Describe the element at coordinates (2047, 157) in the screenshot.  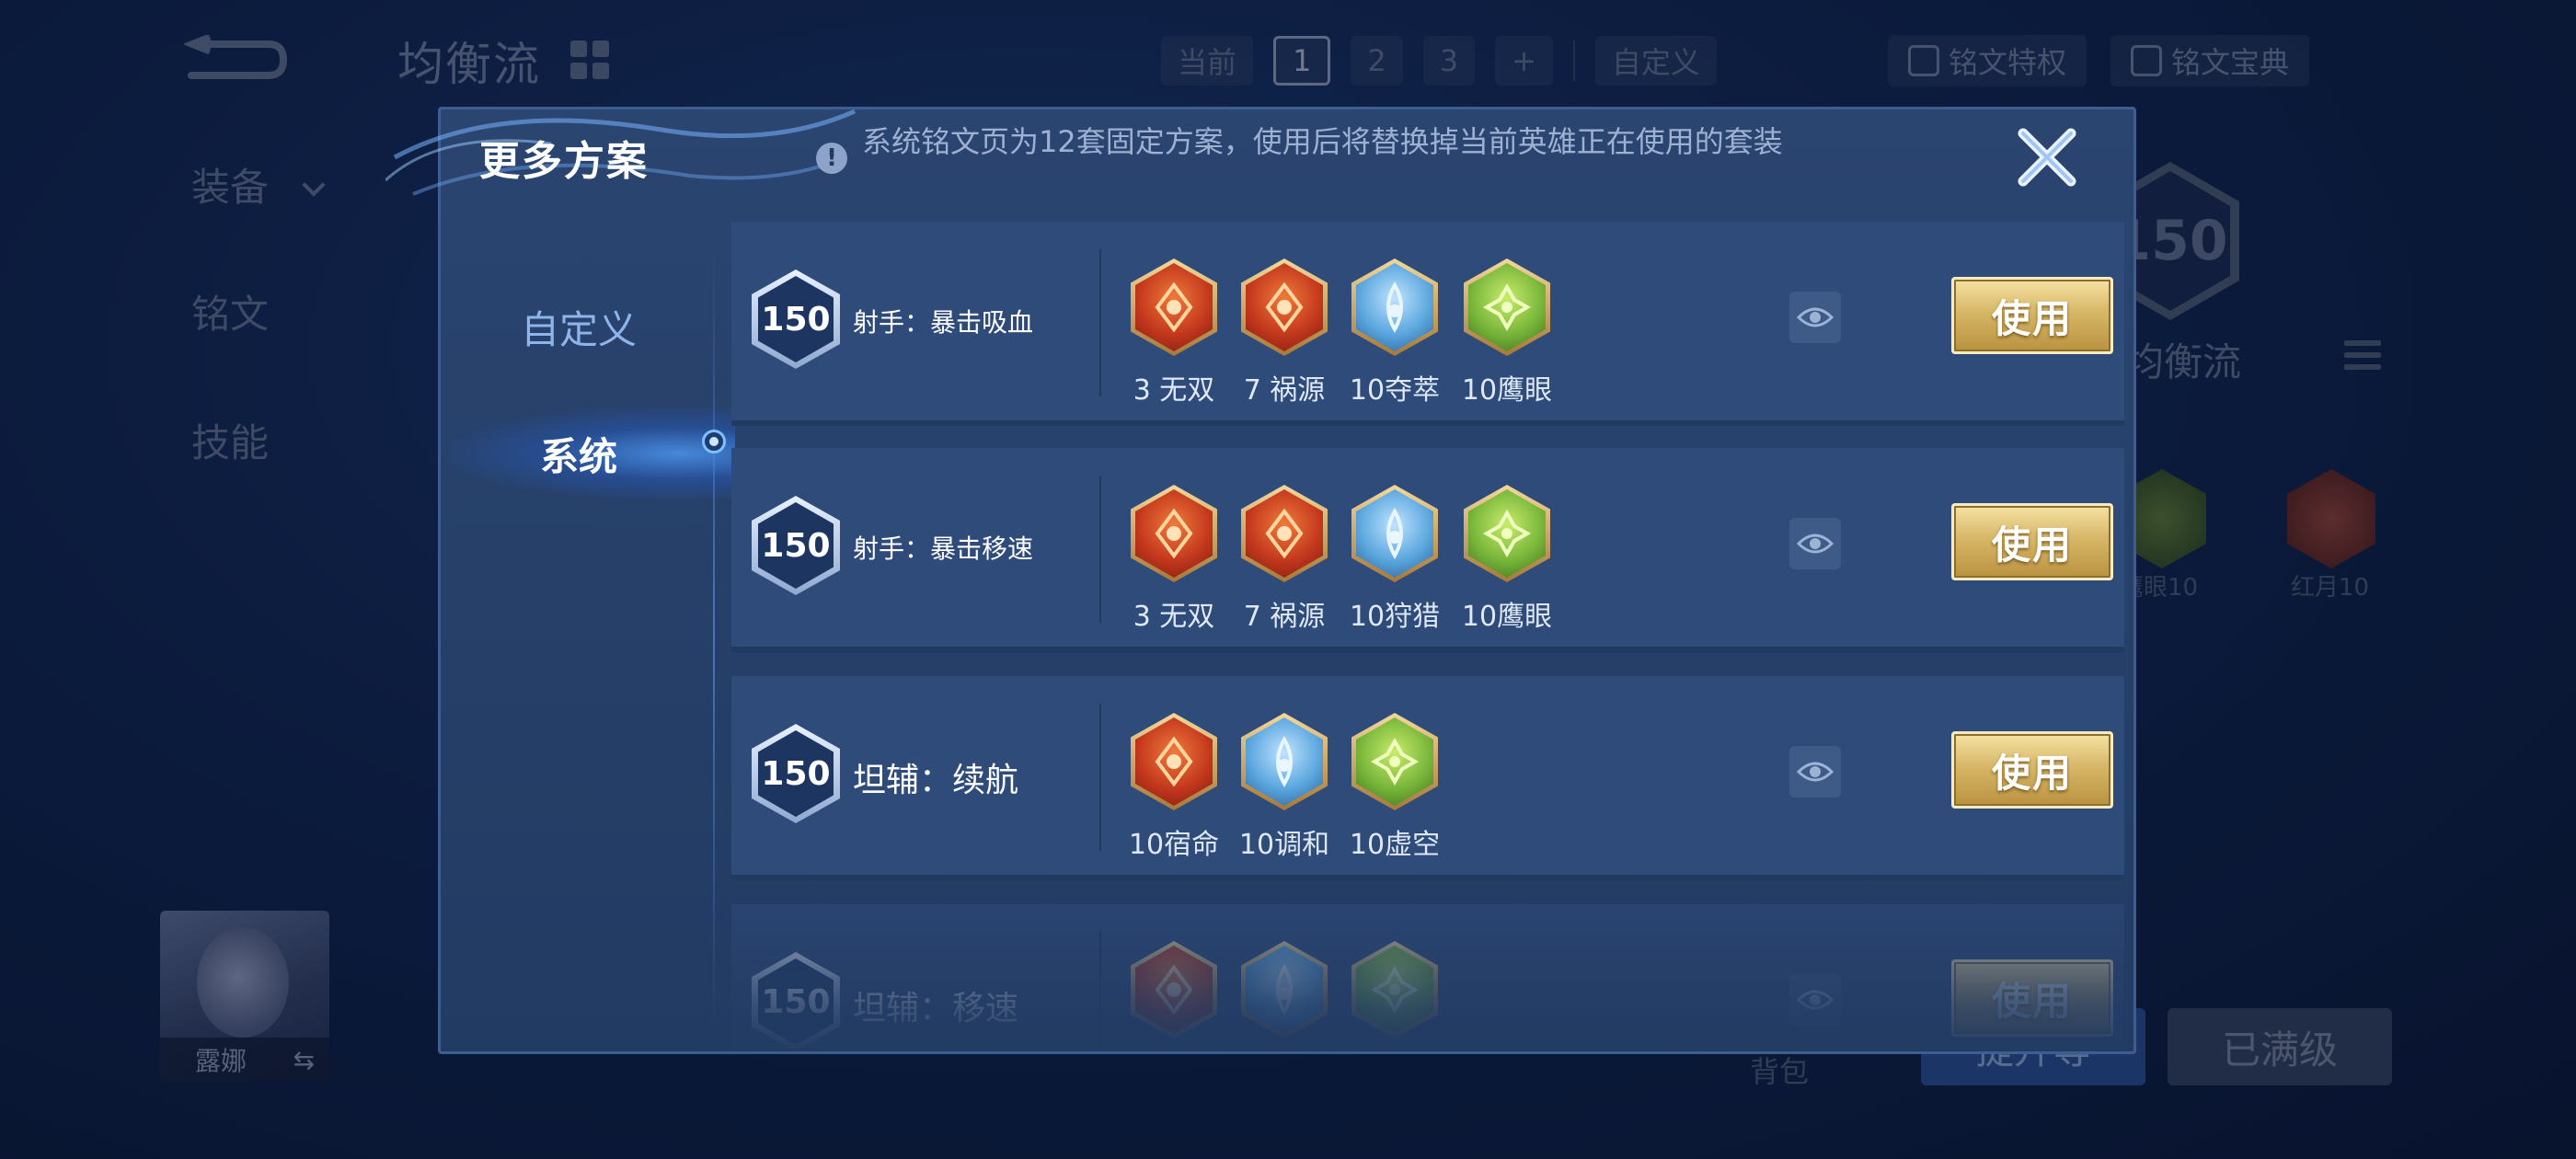
I see `close-icon` at that location.